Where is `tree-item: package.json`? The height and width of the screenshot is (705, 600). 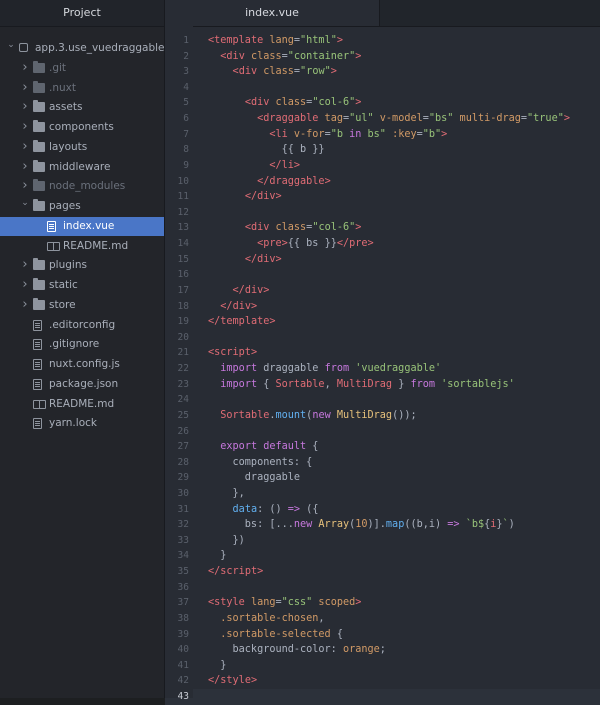
tree-item: package.json is located at coordinates (82, 384).